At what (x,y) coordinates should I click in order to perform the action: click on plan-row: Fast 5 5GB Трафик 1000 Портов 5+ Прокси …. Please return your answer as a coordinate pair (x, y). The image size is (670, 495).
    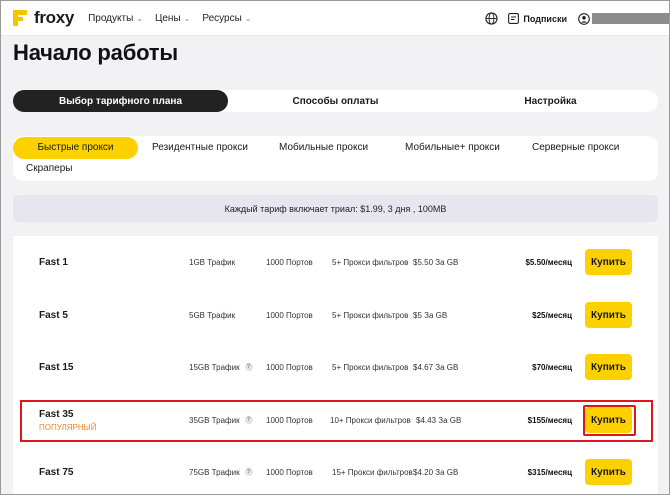
    Looking at the image, I should click on (335, 315).